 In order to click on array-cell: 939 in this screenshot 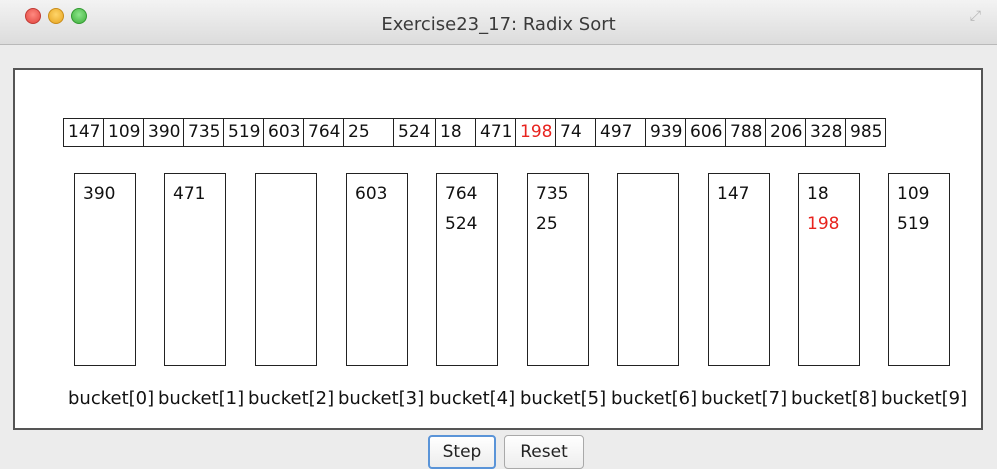, I will do `click(666, 132)`.